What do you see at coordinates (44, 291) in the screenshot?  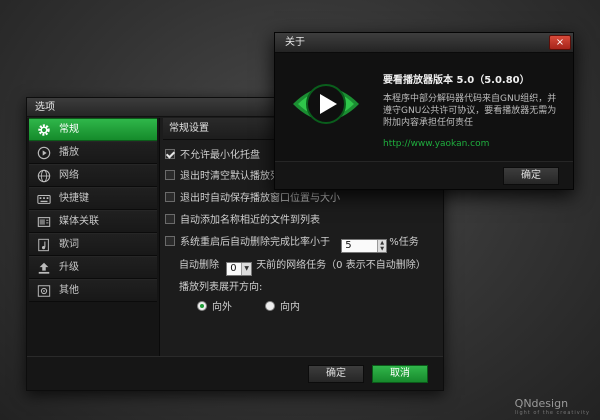 I see `misc-icon` at bounding box center [44, 291].